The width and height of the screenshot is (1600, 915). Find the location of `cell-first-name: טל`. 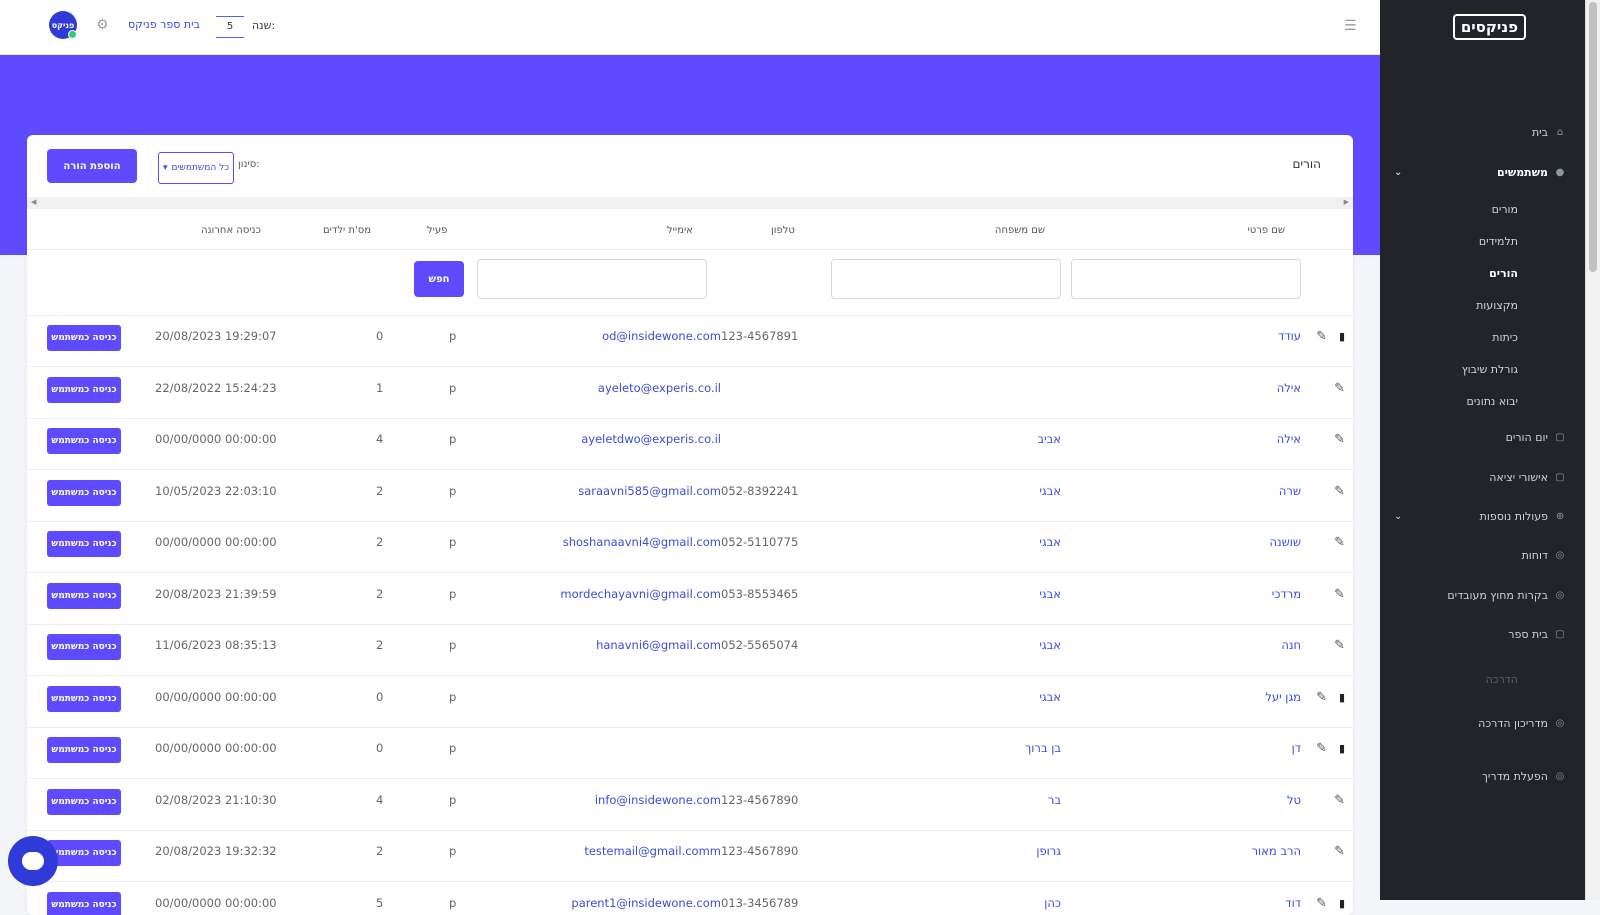

cell-first-name: טל is located at coordinates (1294, 800).